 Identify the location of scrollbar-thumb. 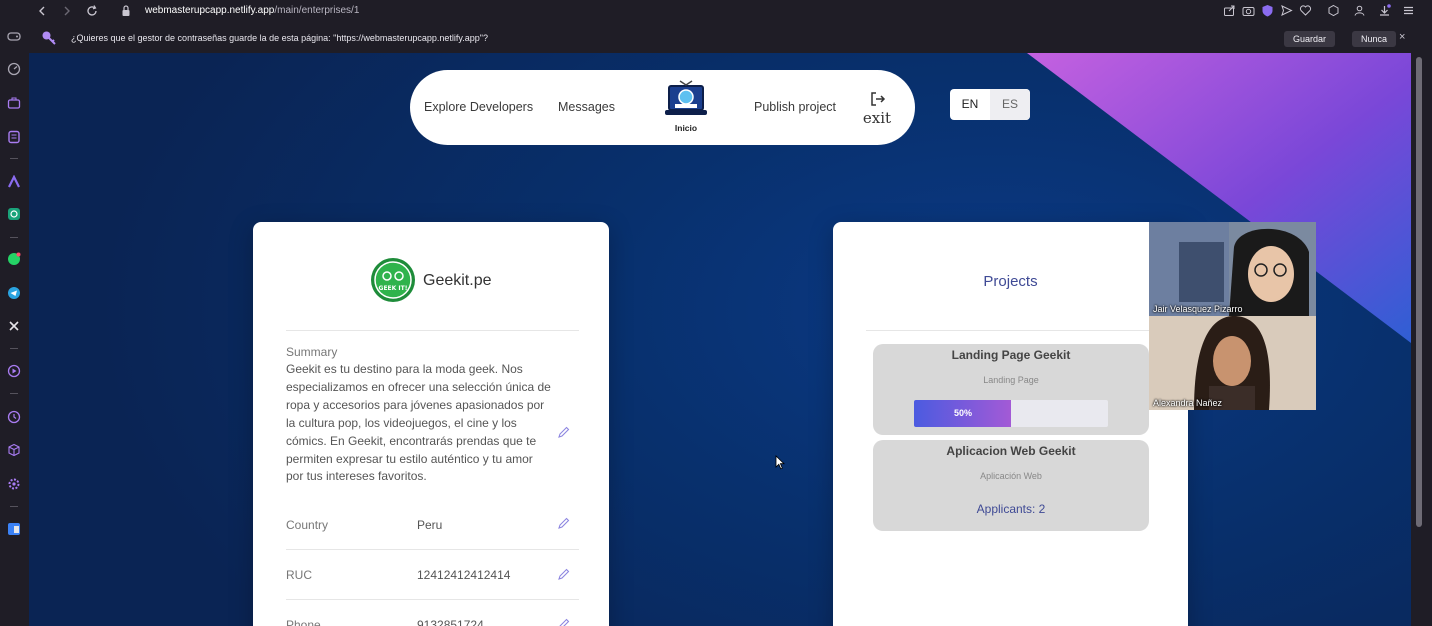
(1419, 292).